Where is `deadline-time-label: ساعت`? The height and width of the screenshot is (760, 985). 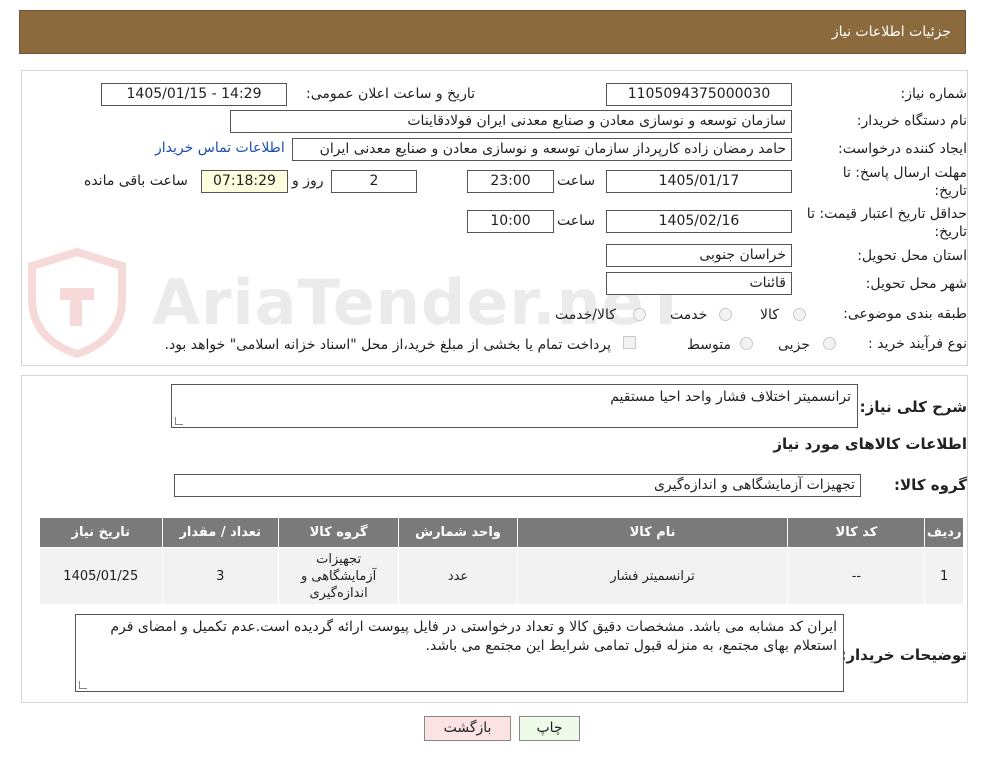
deadline-time-label: ساعت is located at coordinates (576, 181).